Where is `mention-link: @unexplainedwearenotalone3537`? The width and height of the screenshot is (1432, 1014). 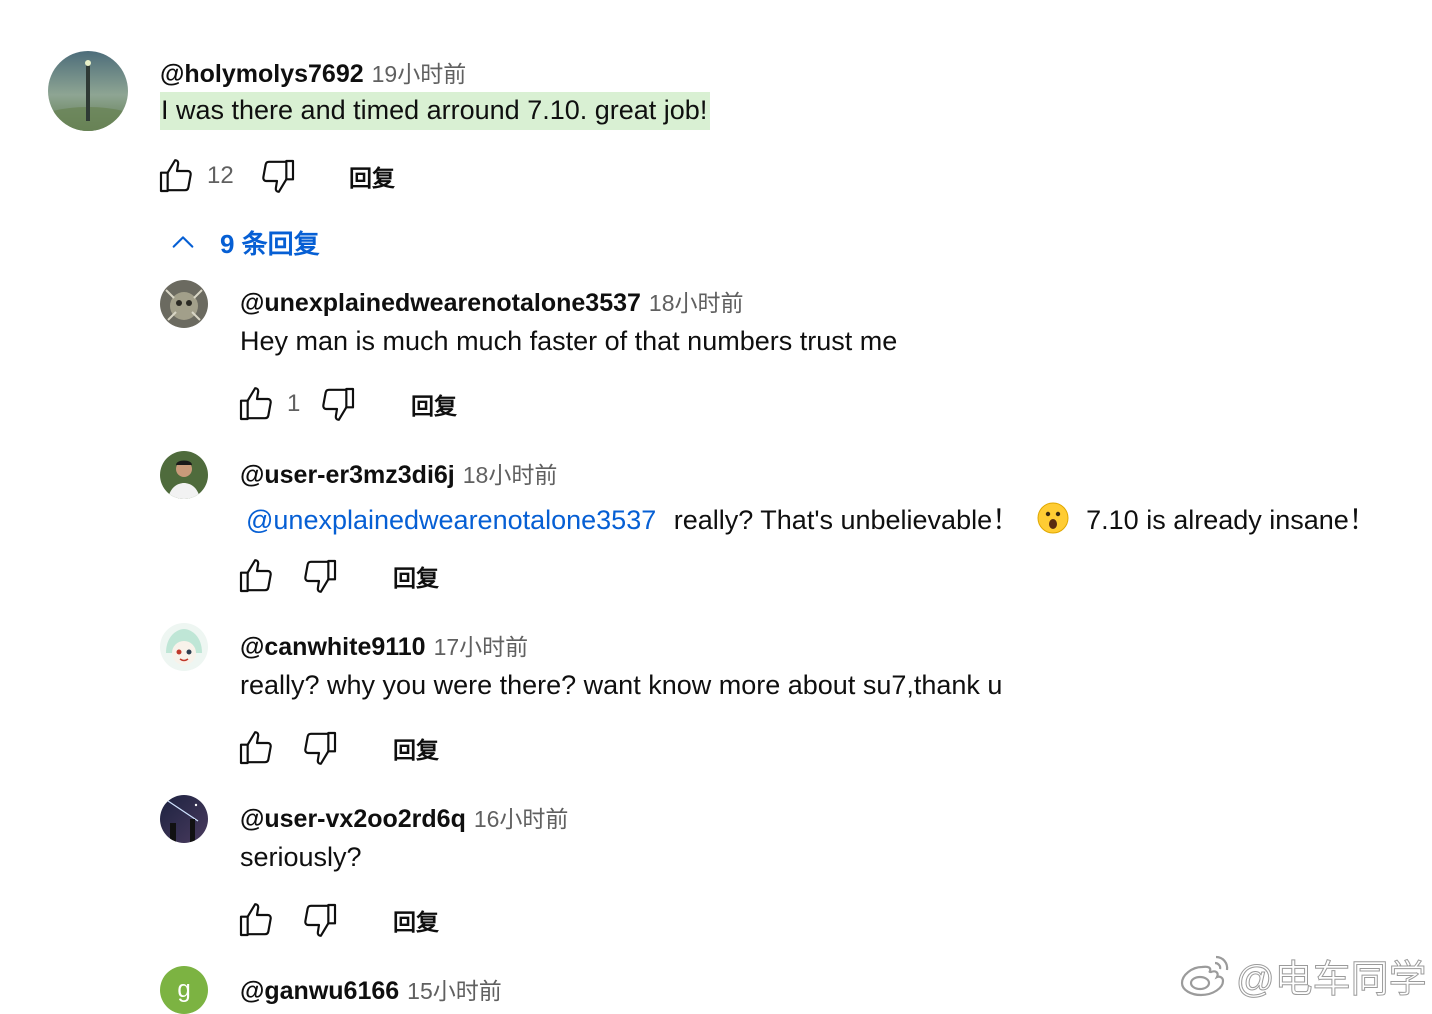 mention-link: @unexplainedwearenotalone3537 is located at coordinates (451, 520).